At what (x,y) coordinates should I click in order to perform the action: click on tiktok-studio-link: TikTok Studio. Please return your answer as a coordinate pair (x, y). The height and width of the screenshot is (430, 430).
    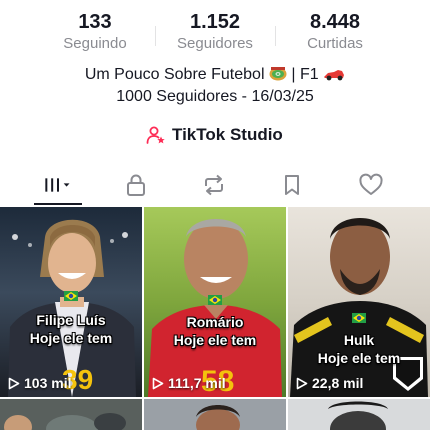
    Looking at the image, I should click on (214, 135).